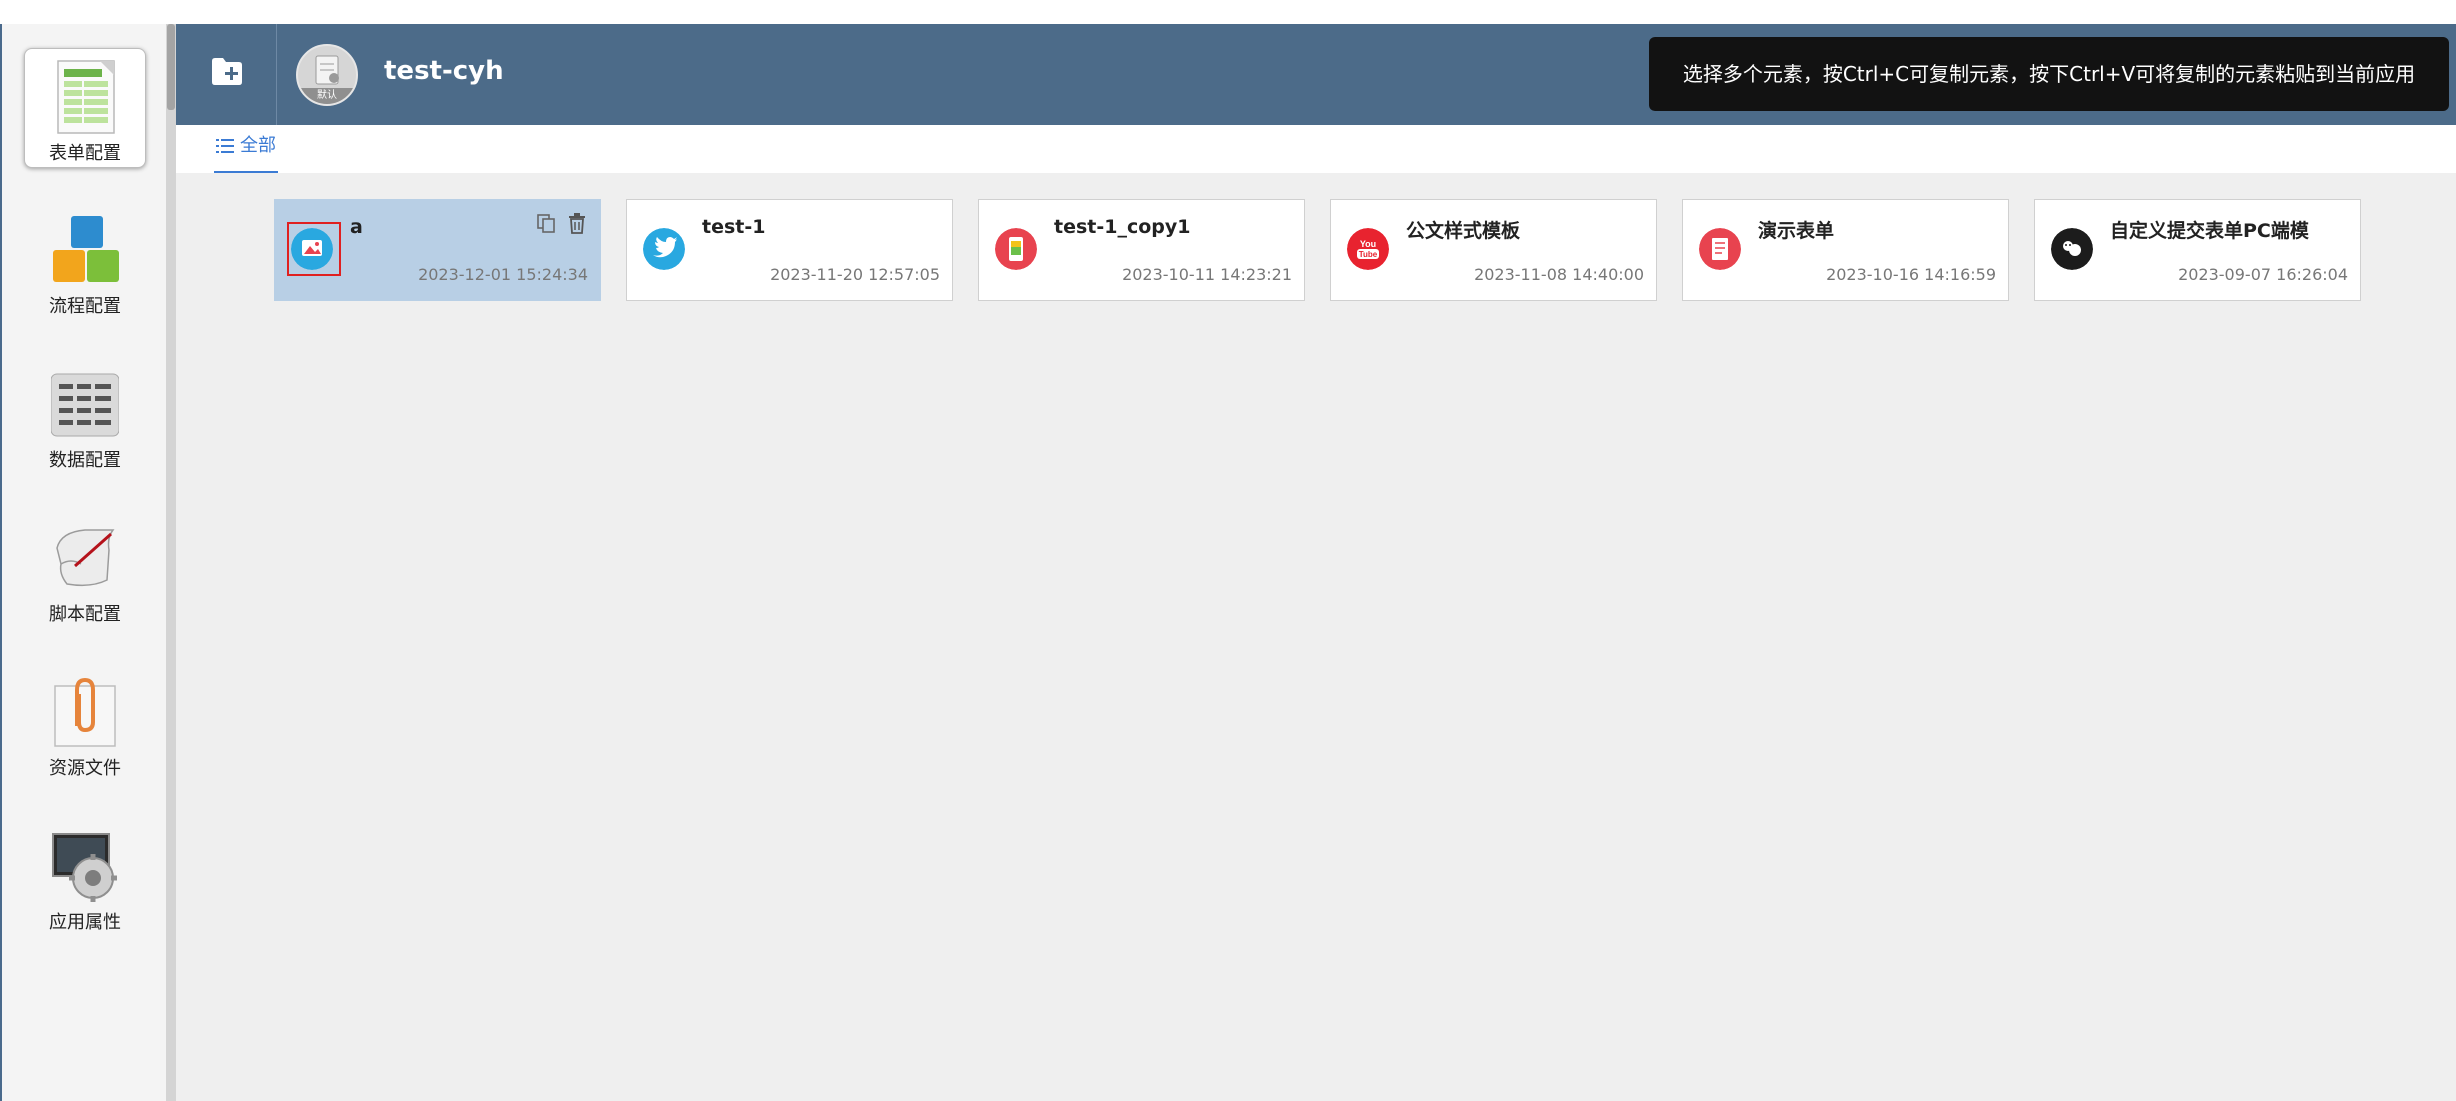 Image resolution: width=2456 pixels, height=1101 pixels. I want to click on sidebar-item-process-config: 流程配置, so click(85, 262).